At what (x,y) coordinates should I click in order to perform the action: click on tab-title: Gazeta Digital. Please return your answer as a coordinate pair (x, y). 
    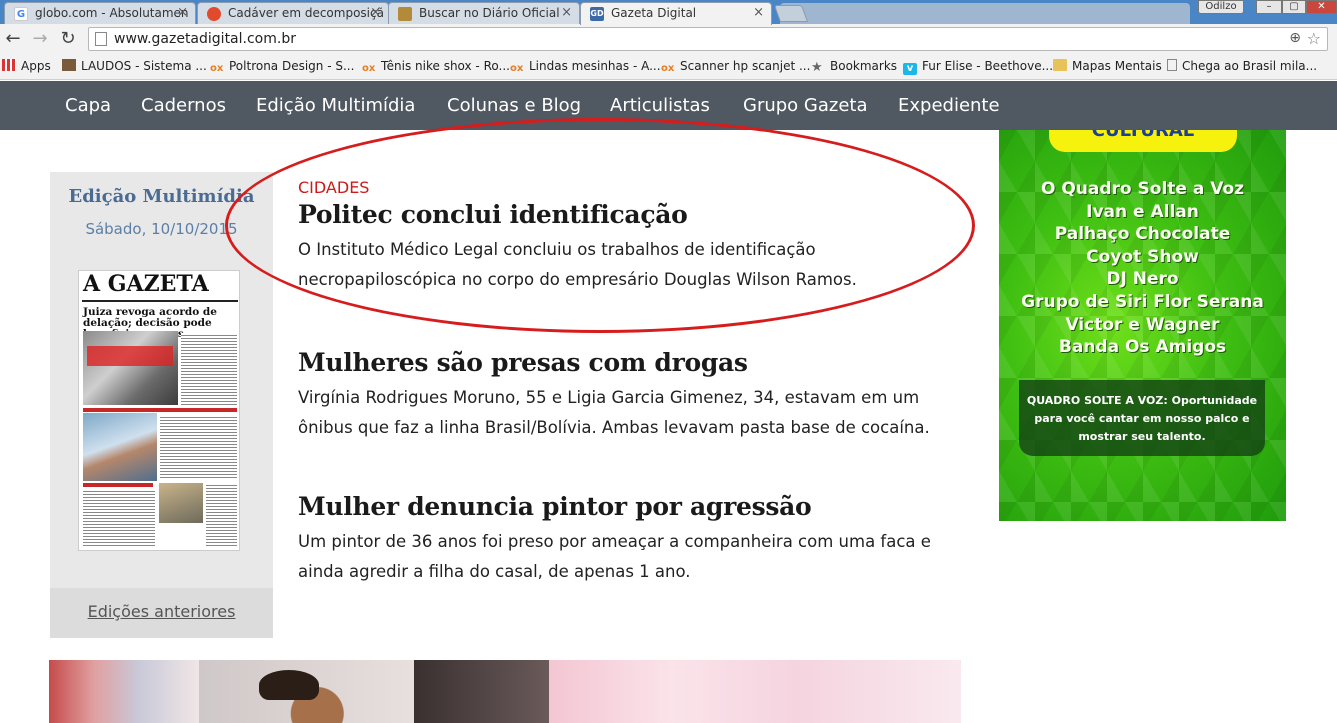
    Looking at the image, I should click on (654, 13).